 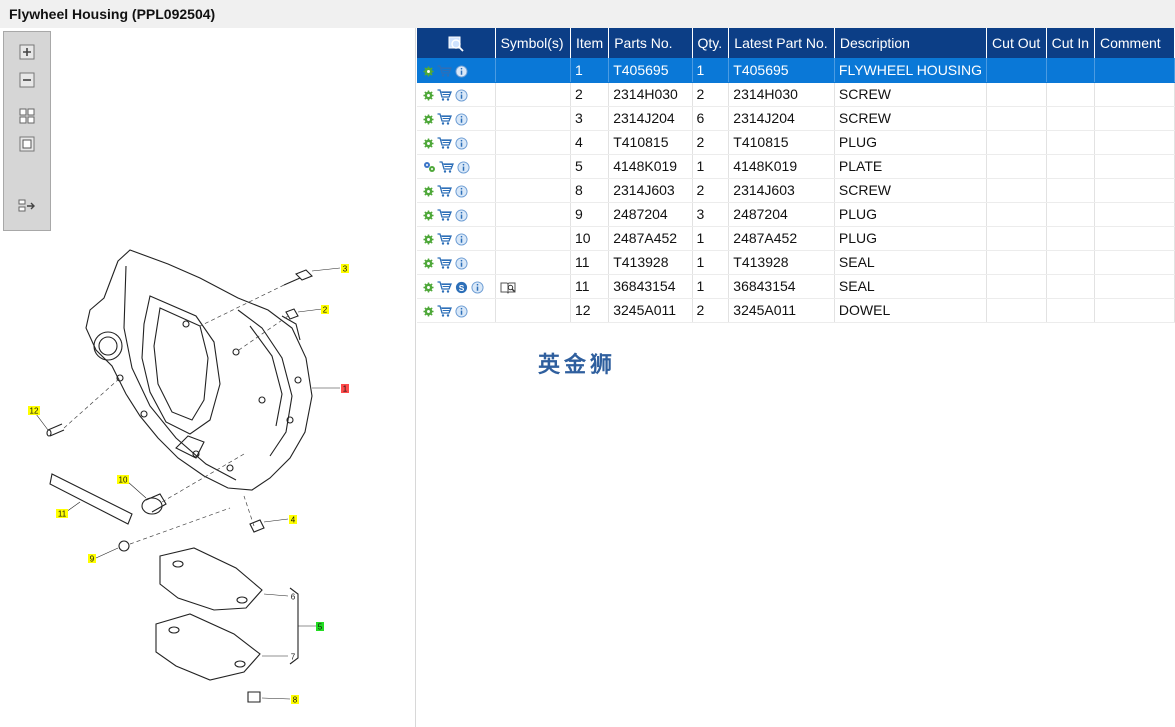 What do you see at coordinates (431, 166) in the screenshot?
I see `gears-icon` at bounding box center [431, 166].